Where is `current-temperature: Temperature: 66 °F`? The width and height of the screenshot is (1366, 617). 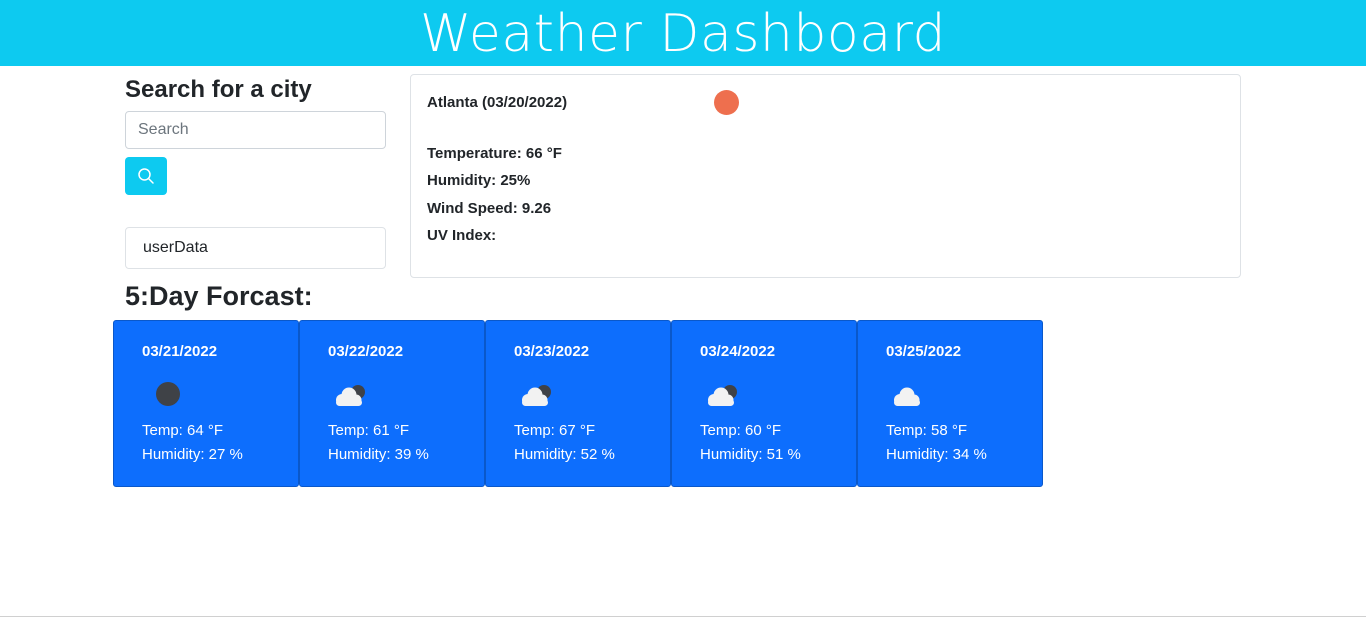
current-temperature: Temperature: 66 °F is located at coordinates (494, 153).